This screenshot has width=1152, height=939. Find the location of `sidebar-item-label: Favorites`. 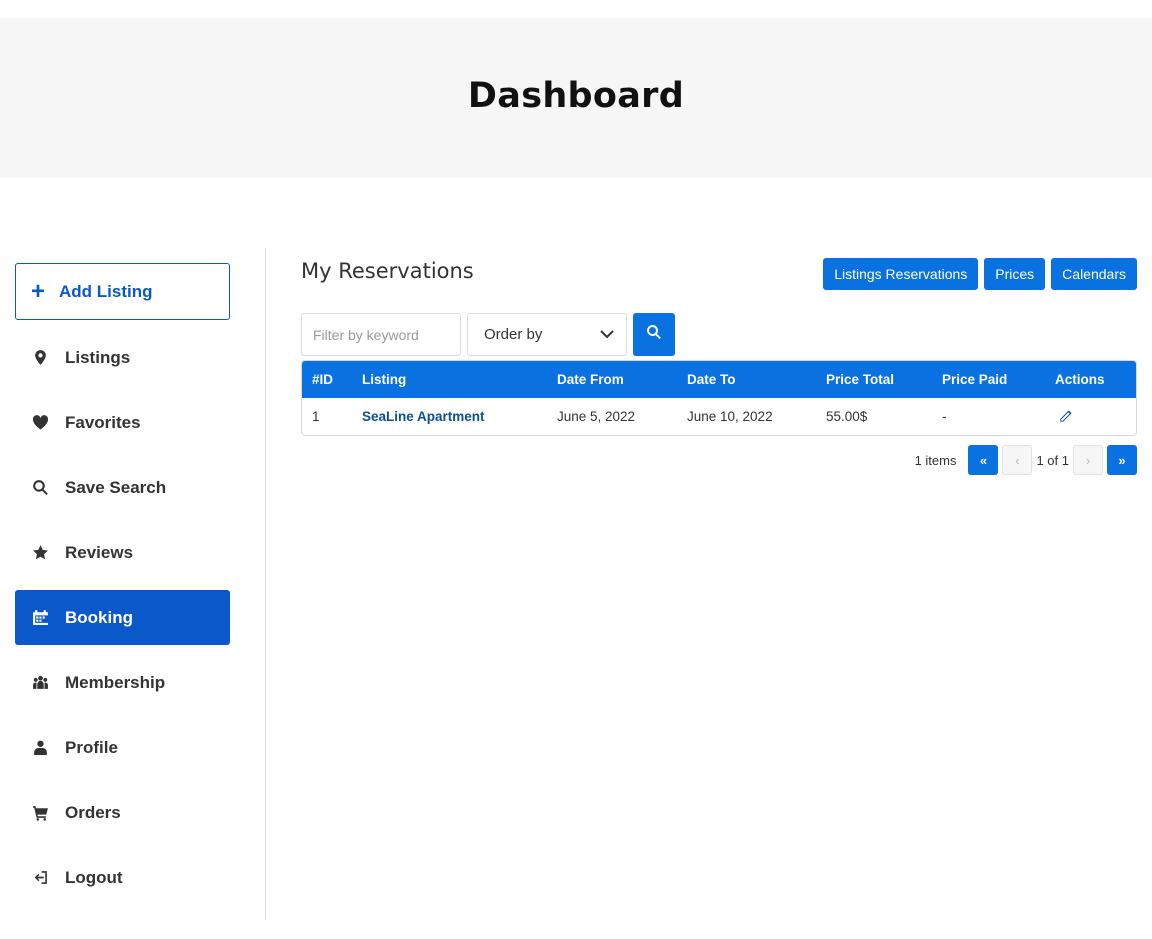

sidebar-item-label: Favorites is located at coordinates (103, 422).